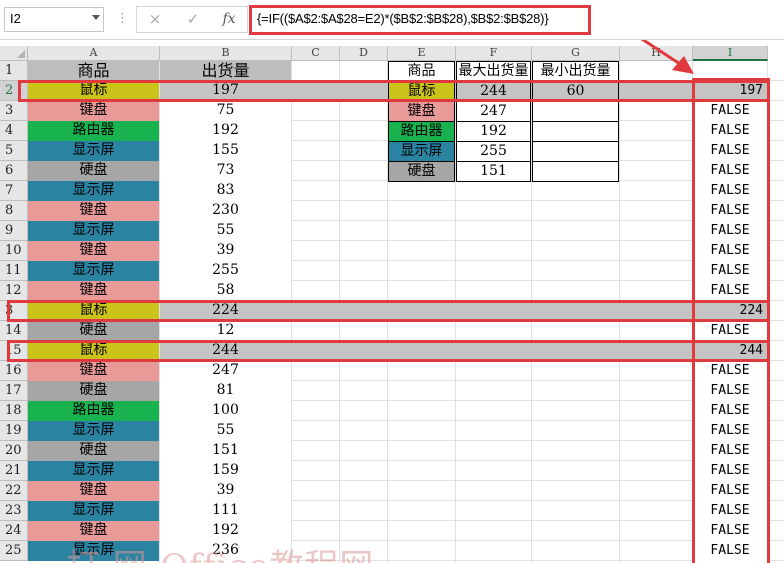  I want to click on row-header-17: 17, so click(14, 391).